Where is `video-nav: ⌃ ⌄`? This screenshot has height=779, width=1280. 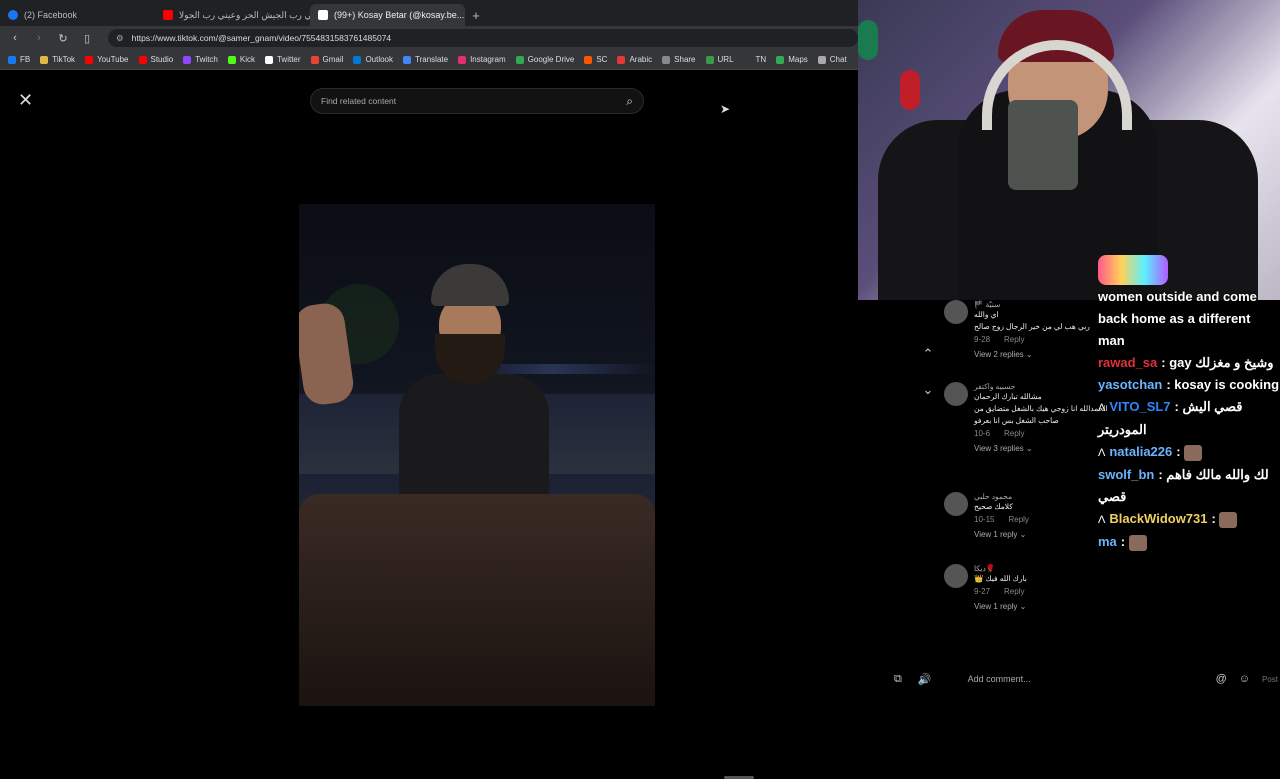 video-nav: ⌃ ⌄ is located at coordinates (928, 382).